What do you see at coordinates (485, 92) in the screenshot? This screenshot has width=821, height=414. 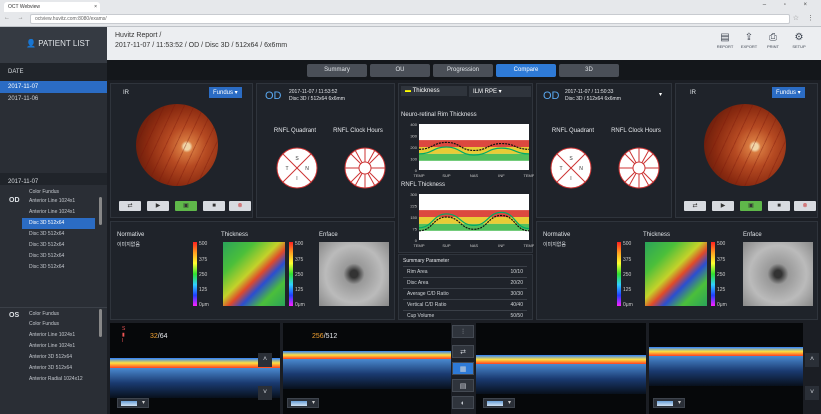 I see `rpe-select-value: ILM RPE` at bounding box center [485, 92].